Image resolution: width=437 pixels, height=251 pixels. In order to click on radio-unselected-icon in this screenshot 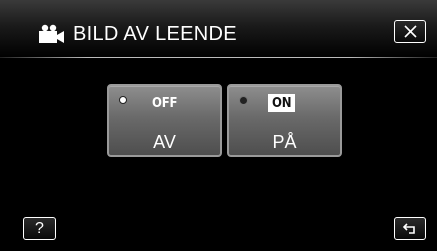, I will do `click(123, 100)`.